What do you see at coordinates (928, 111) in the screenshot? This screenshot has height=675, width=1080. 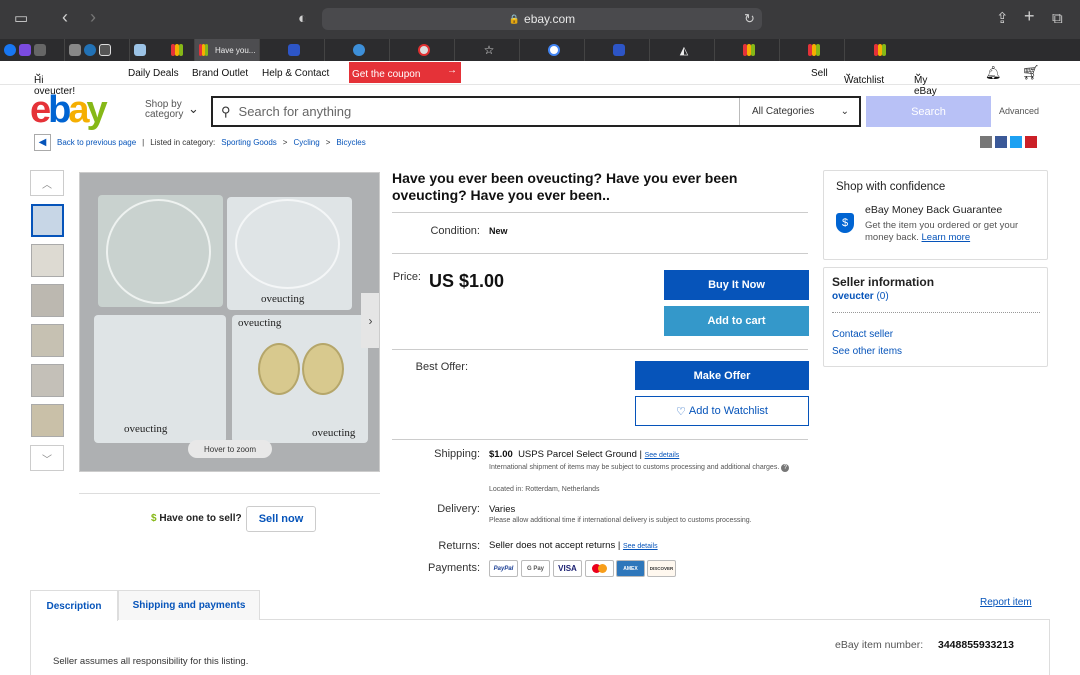 I see `search-button: Search` at bounding box center [928, 111].